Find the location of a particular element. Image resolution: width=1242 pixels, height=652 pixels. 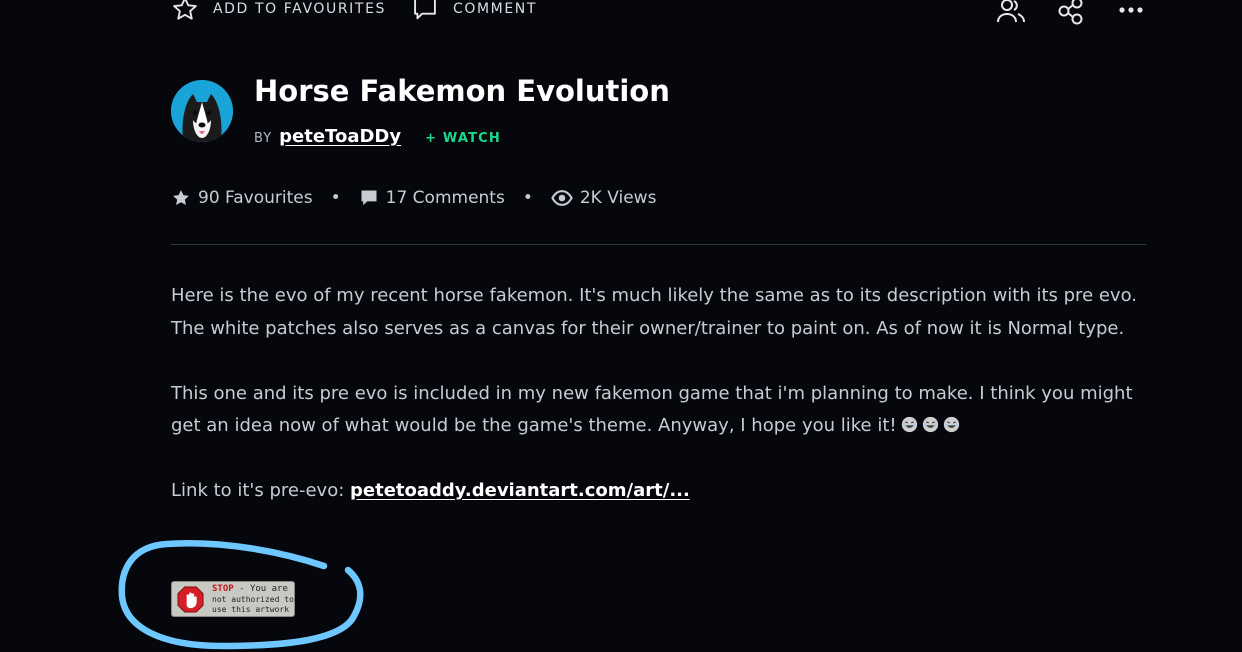

people-icon is located at coordinates (1011, 11).